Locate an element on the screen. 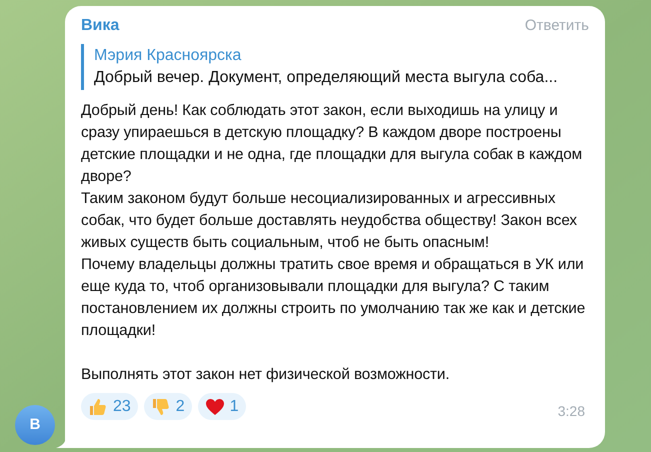 This screenshot has height=452, width=651. heart-icon is located at coordinates (214, 406).